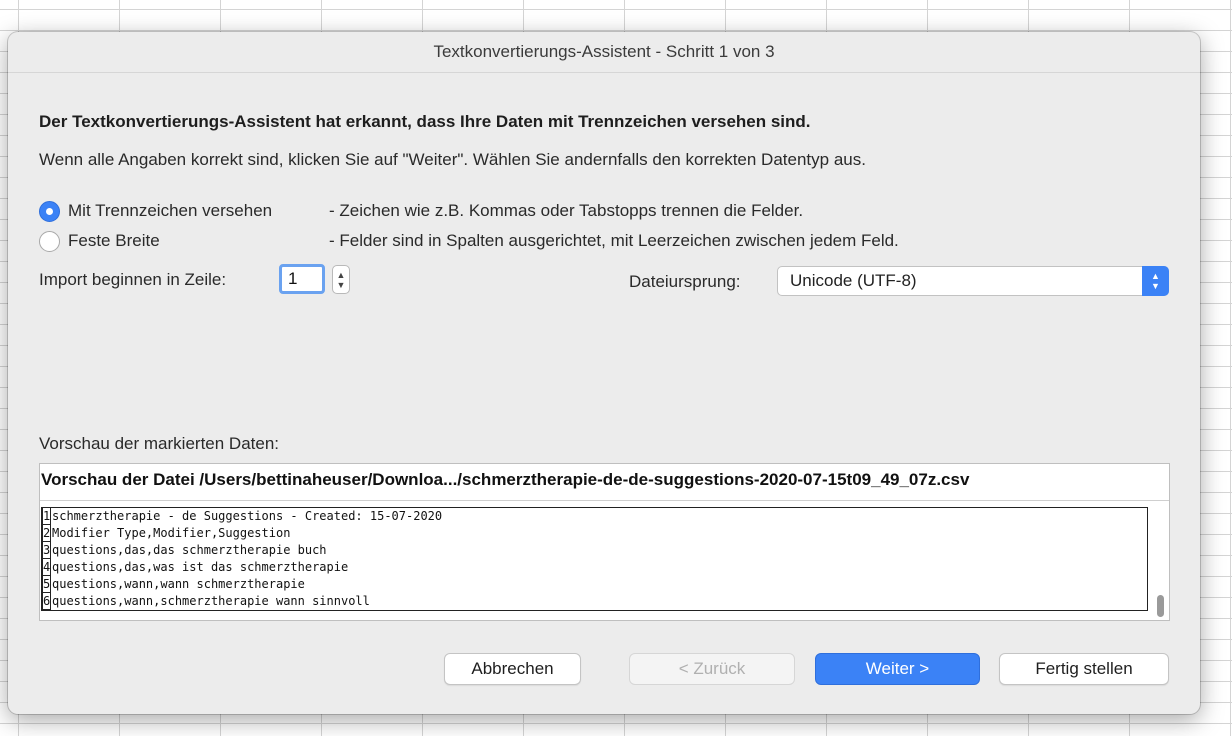 The image size is (1232, 736). What do you see at coordinates (178, 584) in the screenshot?
I see `line-text: questions,wann,wann schmerztherapie` at bounding box center [178, 584].